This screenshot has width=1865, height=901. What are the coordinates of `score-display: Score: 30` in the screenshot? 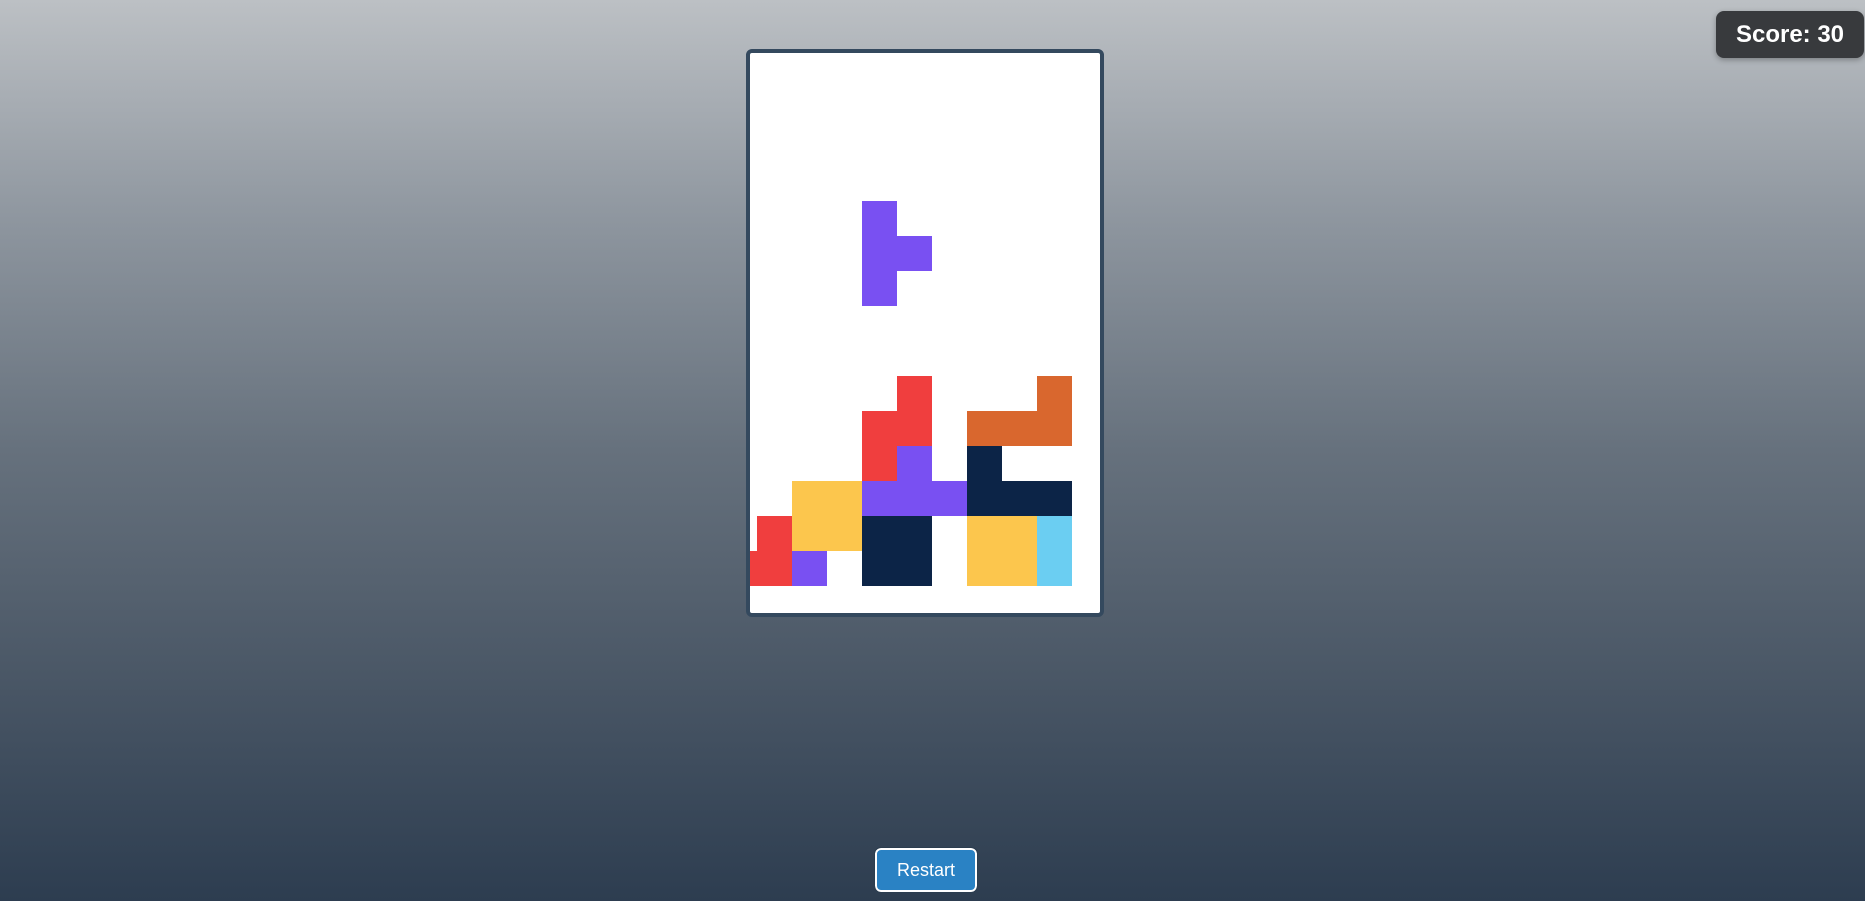 It's located at (1790, 34).